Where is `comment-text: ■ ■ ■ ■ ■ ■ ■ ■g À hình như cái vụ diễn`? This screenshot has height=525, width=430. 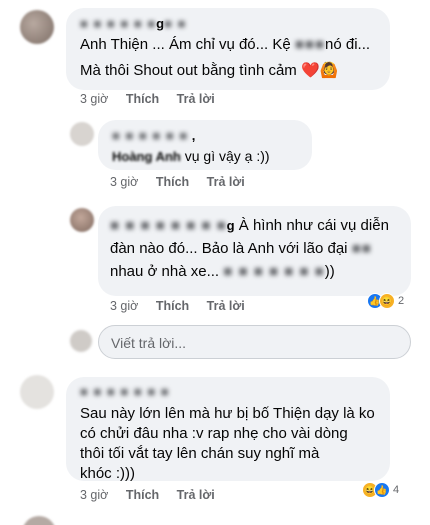 comment-text: ■ ■ ■ ■ ■ ■ ■ ■g À hình như cái vụ diễn is located at coordinates (249, 225).